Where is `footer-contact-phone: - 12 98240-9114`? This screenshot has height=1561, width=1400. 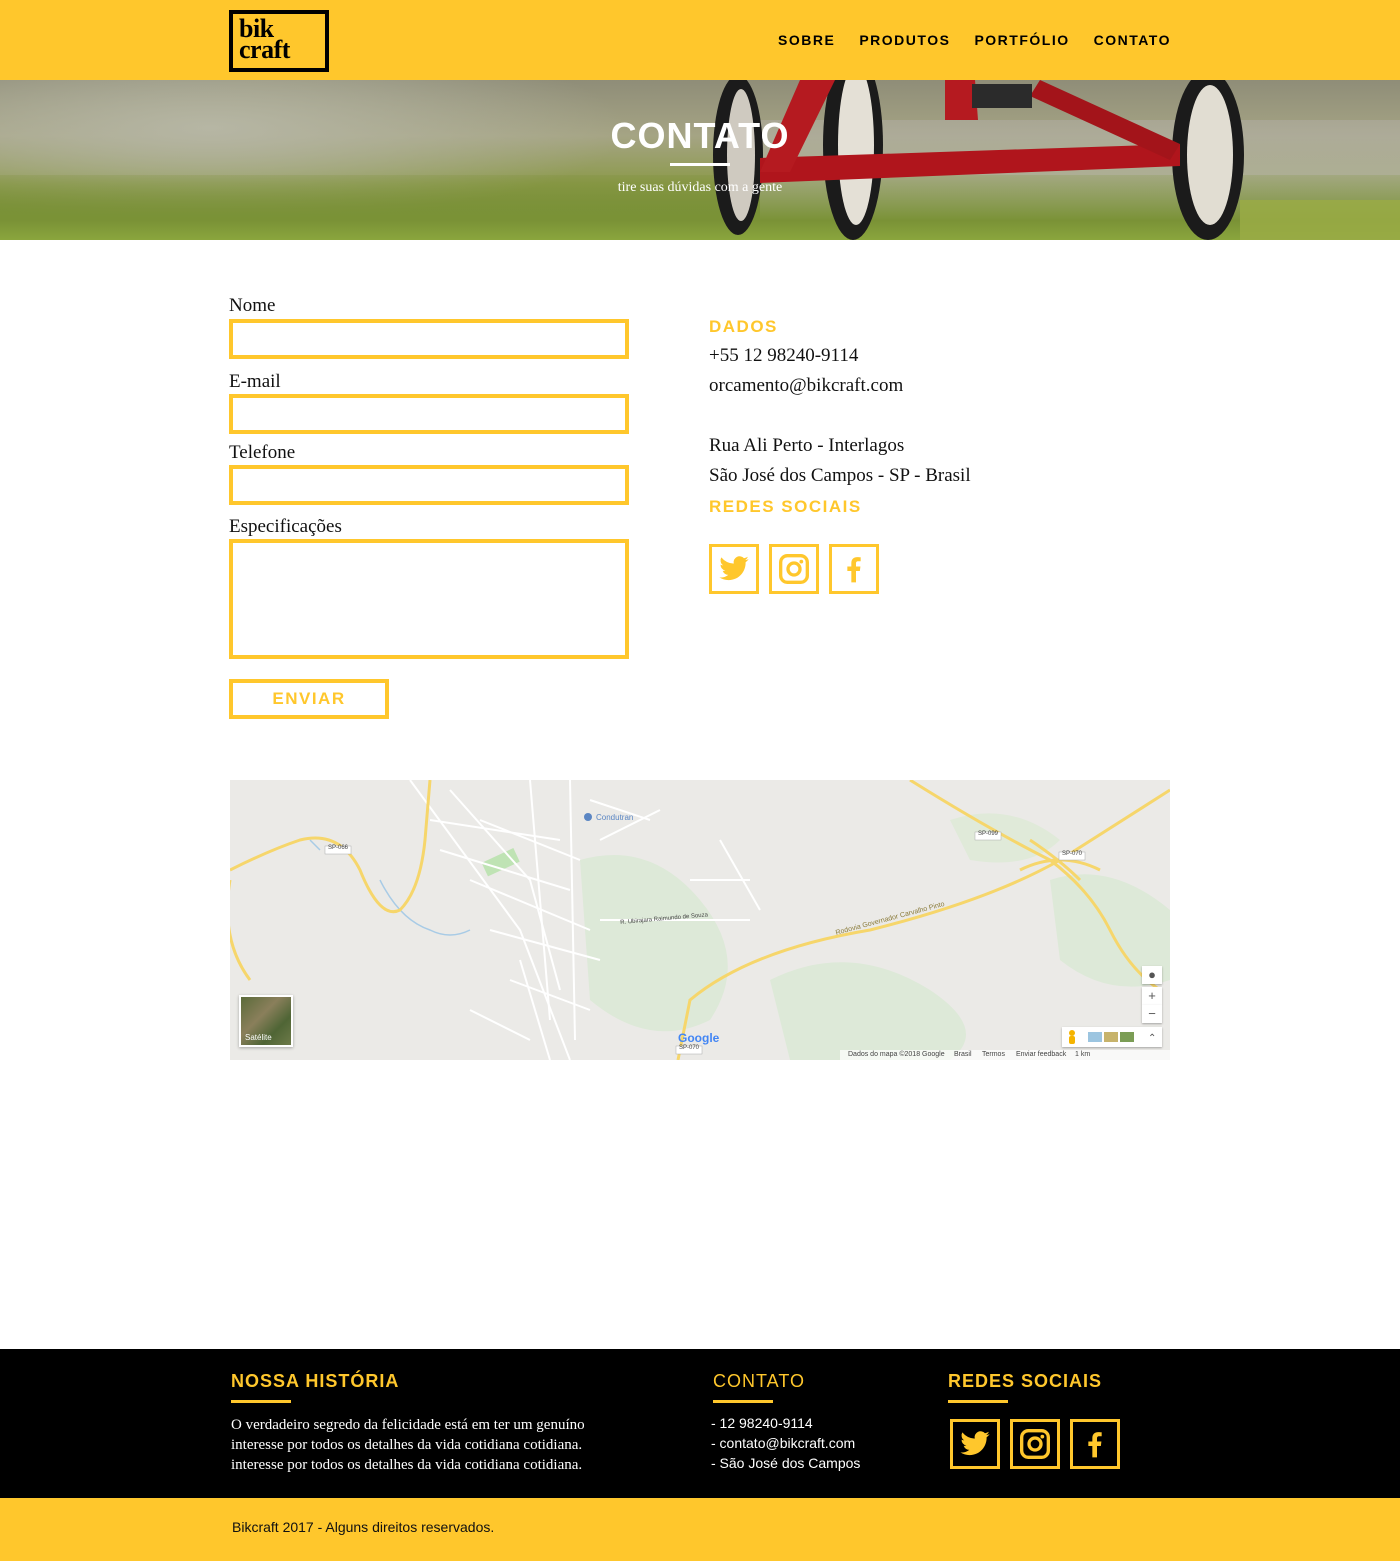 footer-contact-phone: - 12 98240-9114 is located at coordinates (762, 1423).